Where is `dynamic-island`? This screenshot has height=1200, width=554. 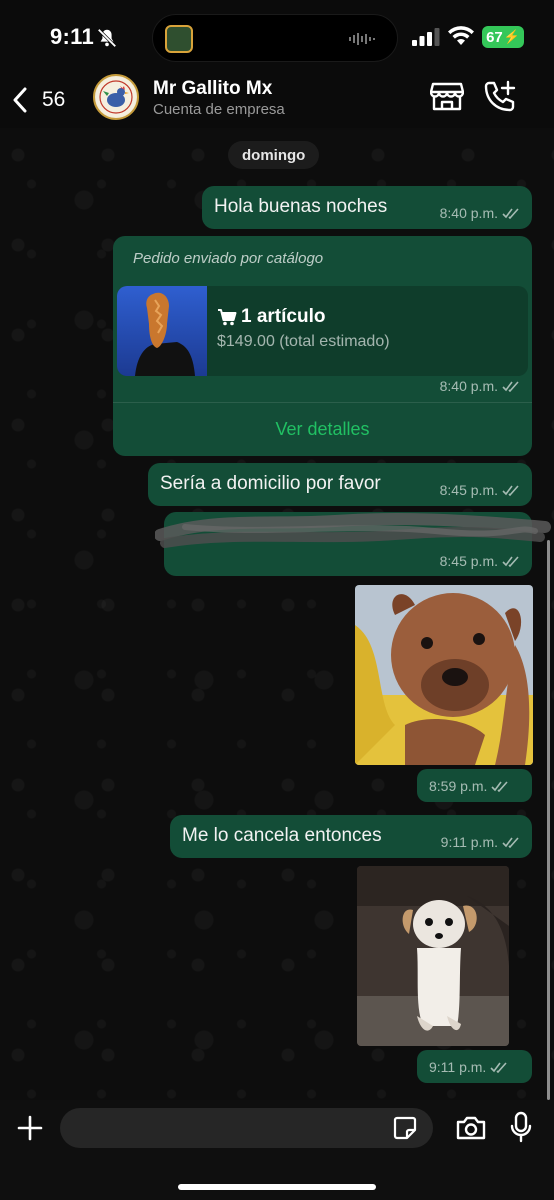 dynamic-island is located at coordinates (275, 38).